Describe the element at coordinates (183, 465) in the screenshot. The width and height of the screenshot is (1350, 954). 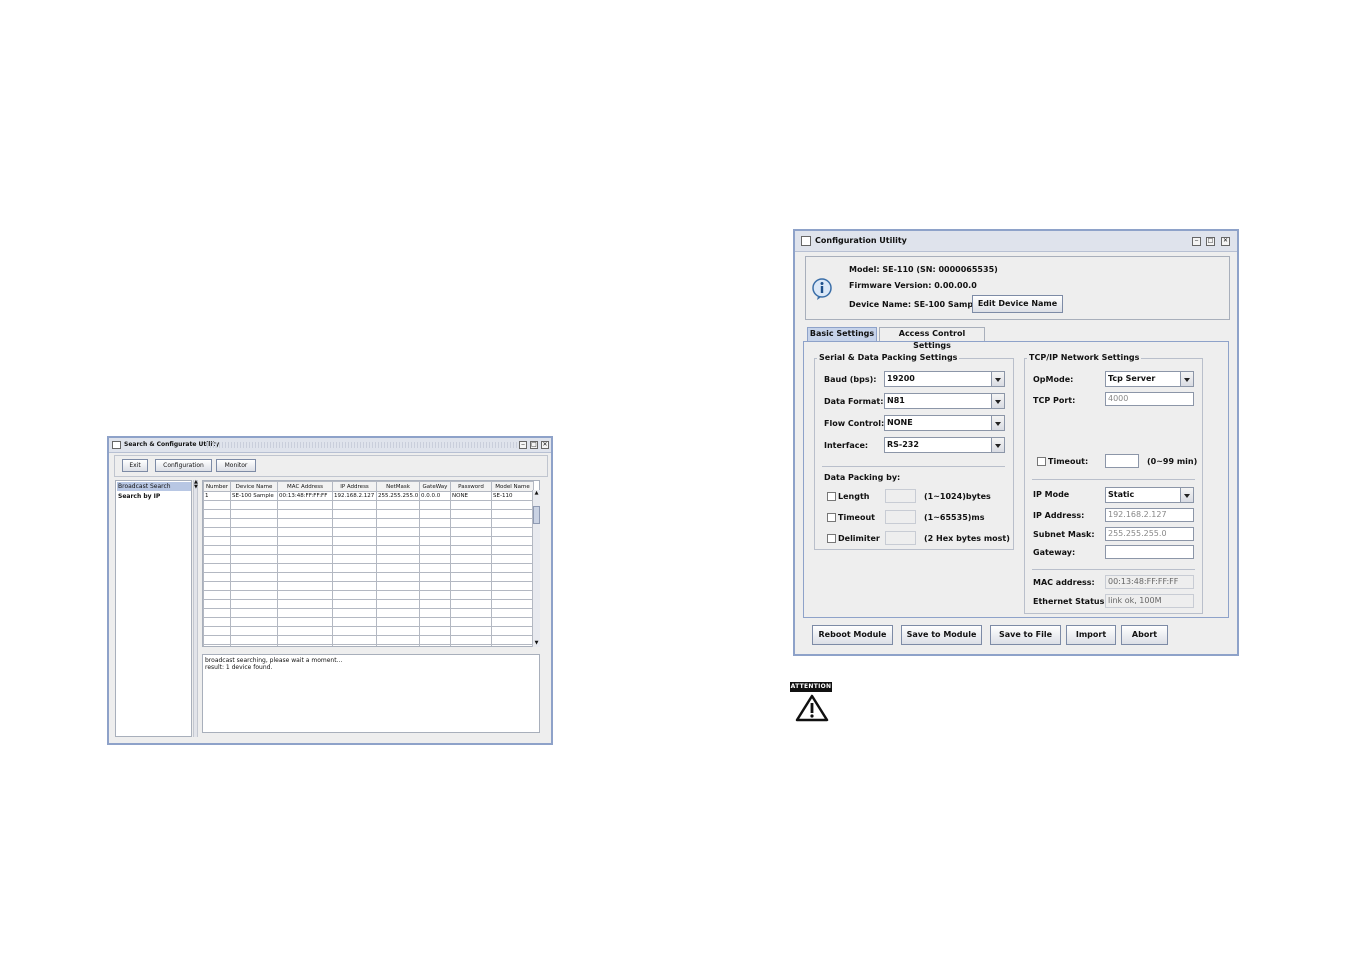
I see `configuration-button: Configuration` at that location.